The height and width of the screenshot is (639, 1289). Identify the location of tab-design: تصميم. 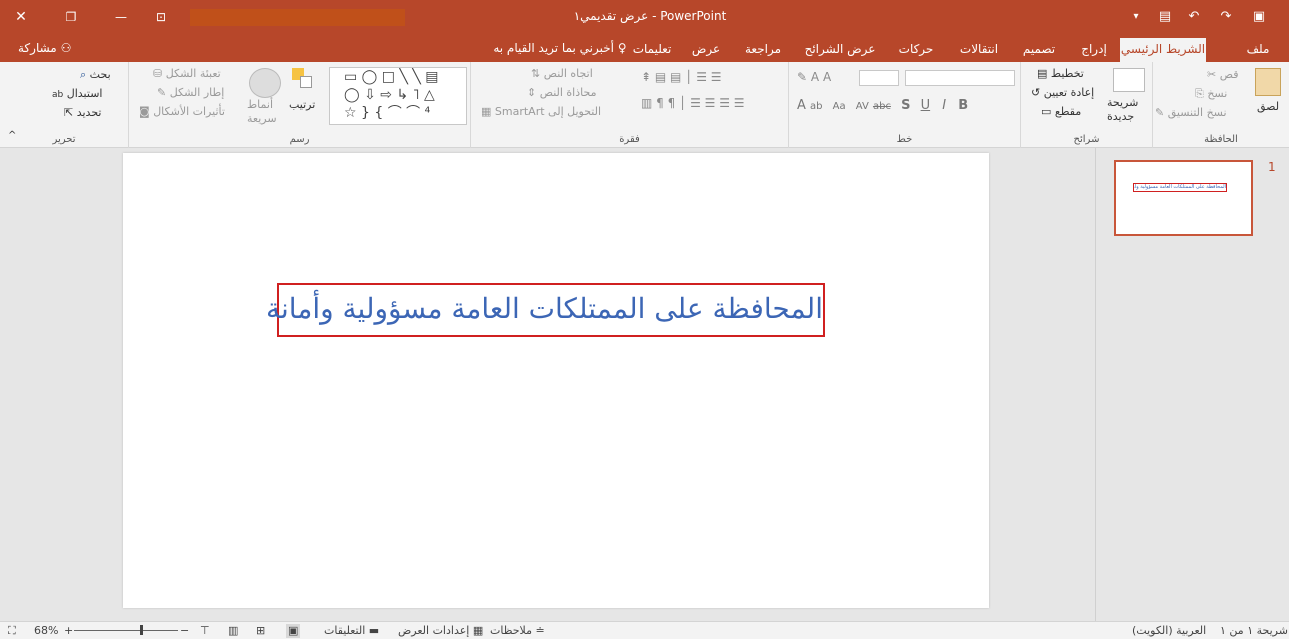
(1039, 50).